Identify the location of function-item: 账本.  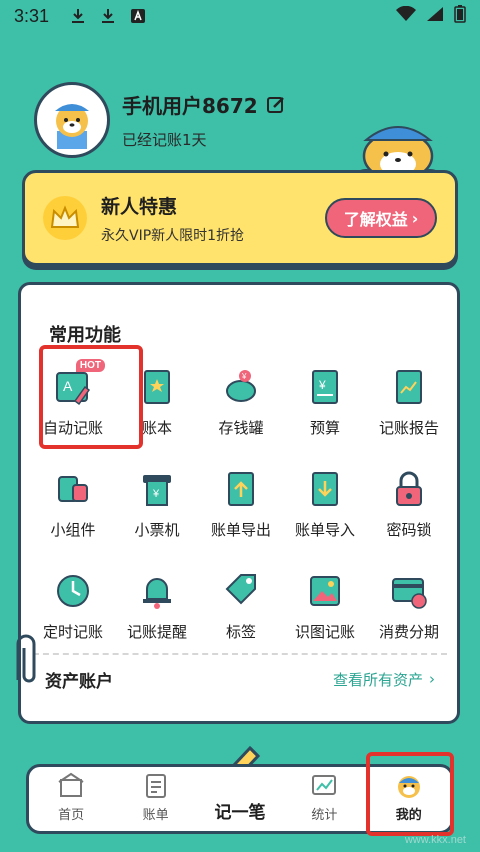
(157, 403).